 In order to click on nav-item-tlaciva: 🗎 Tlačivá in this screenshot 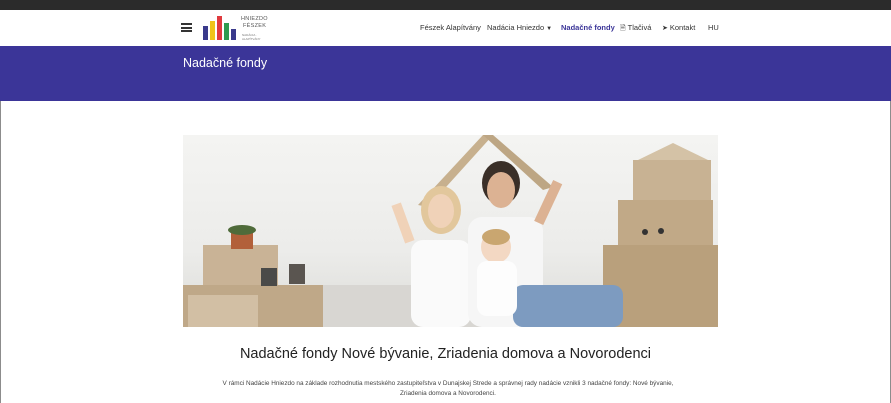, I will do `click(635, 29)`.